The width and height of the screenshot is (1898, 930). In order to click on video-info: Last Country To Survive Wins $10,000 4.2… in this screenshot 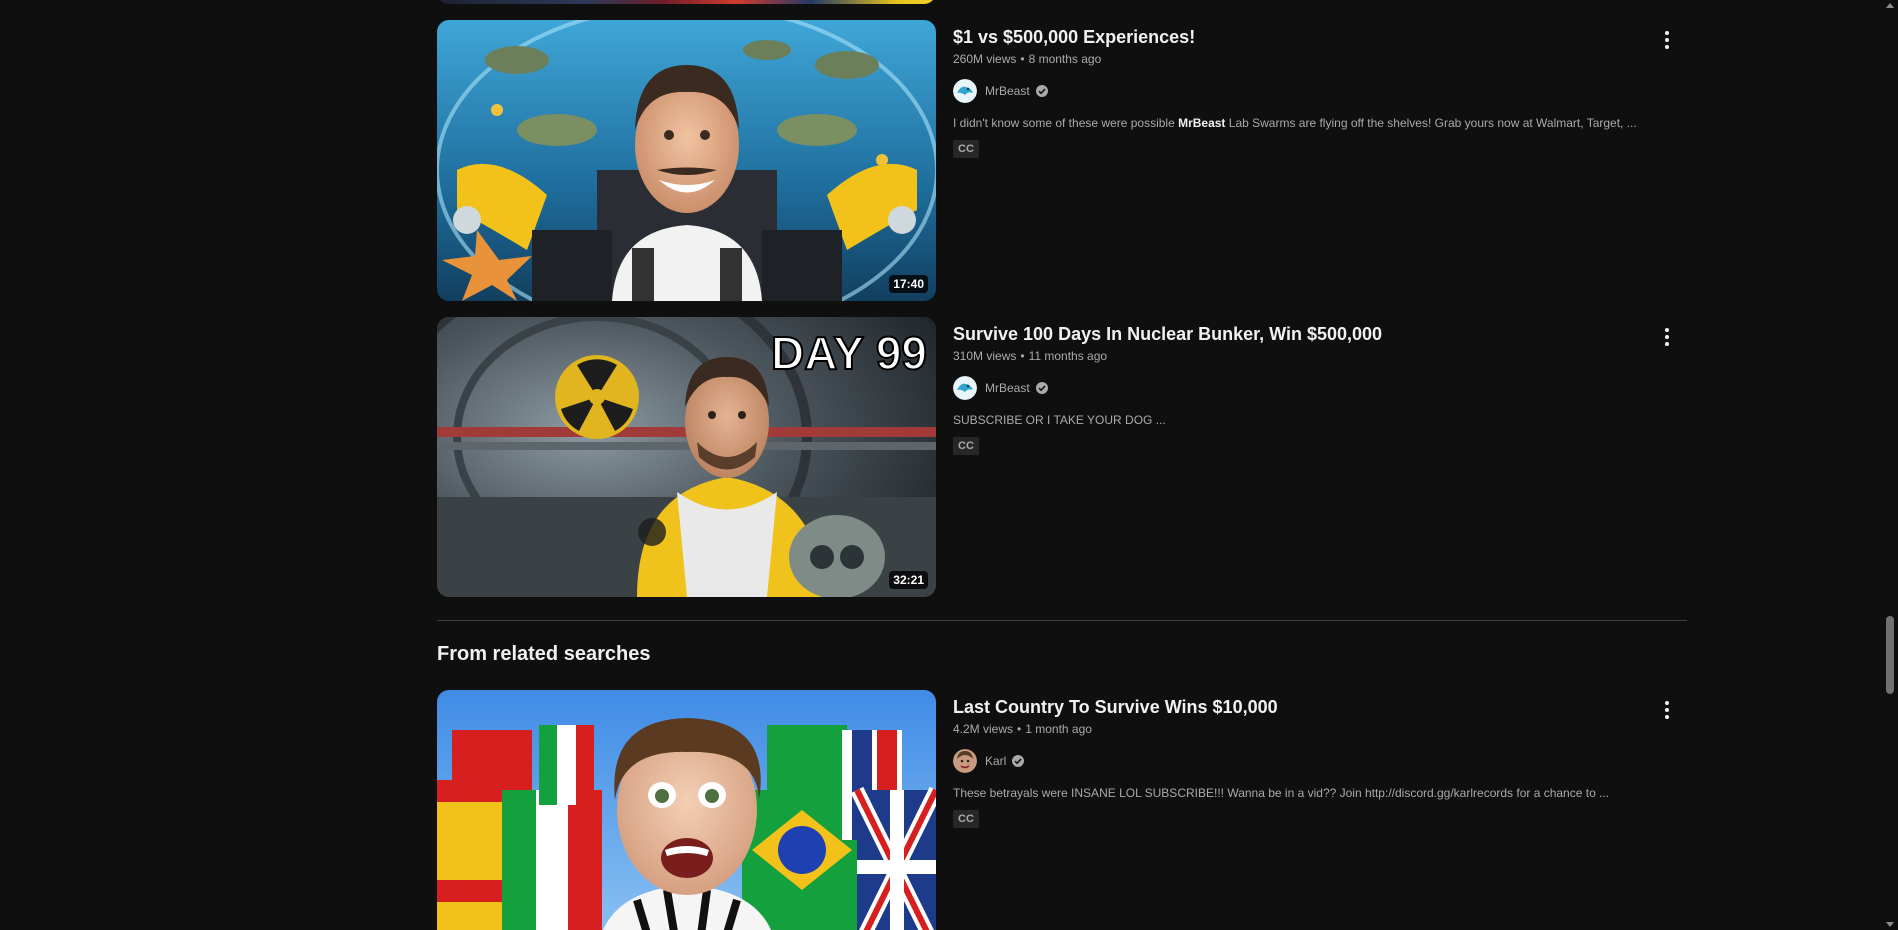, I will do `click(1298, 759)`.